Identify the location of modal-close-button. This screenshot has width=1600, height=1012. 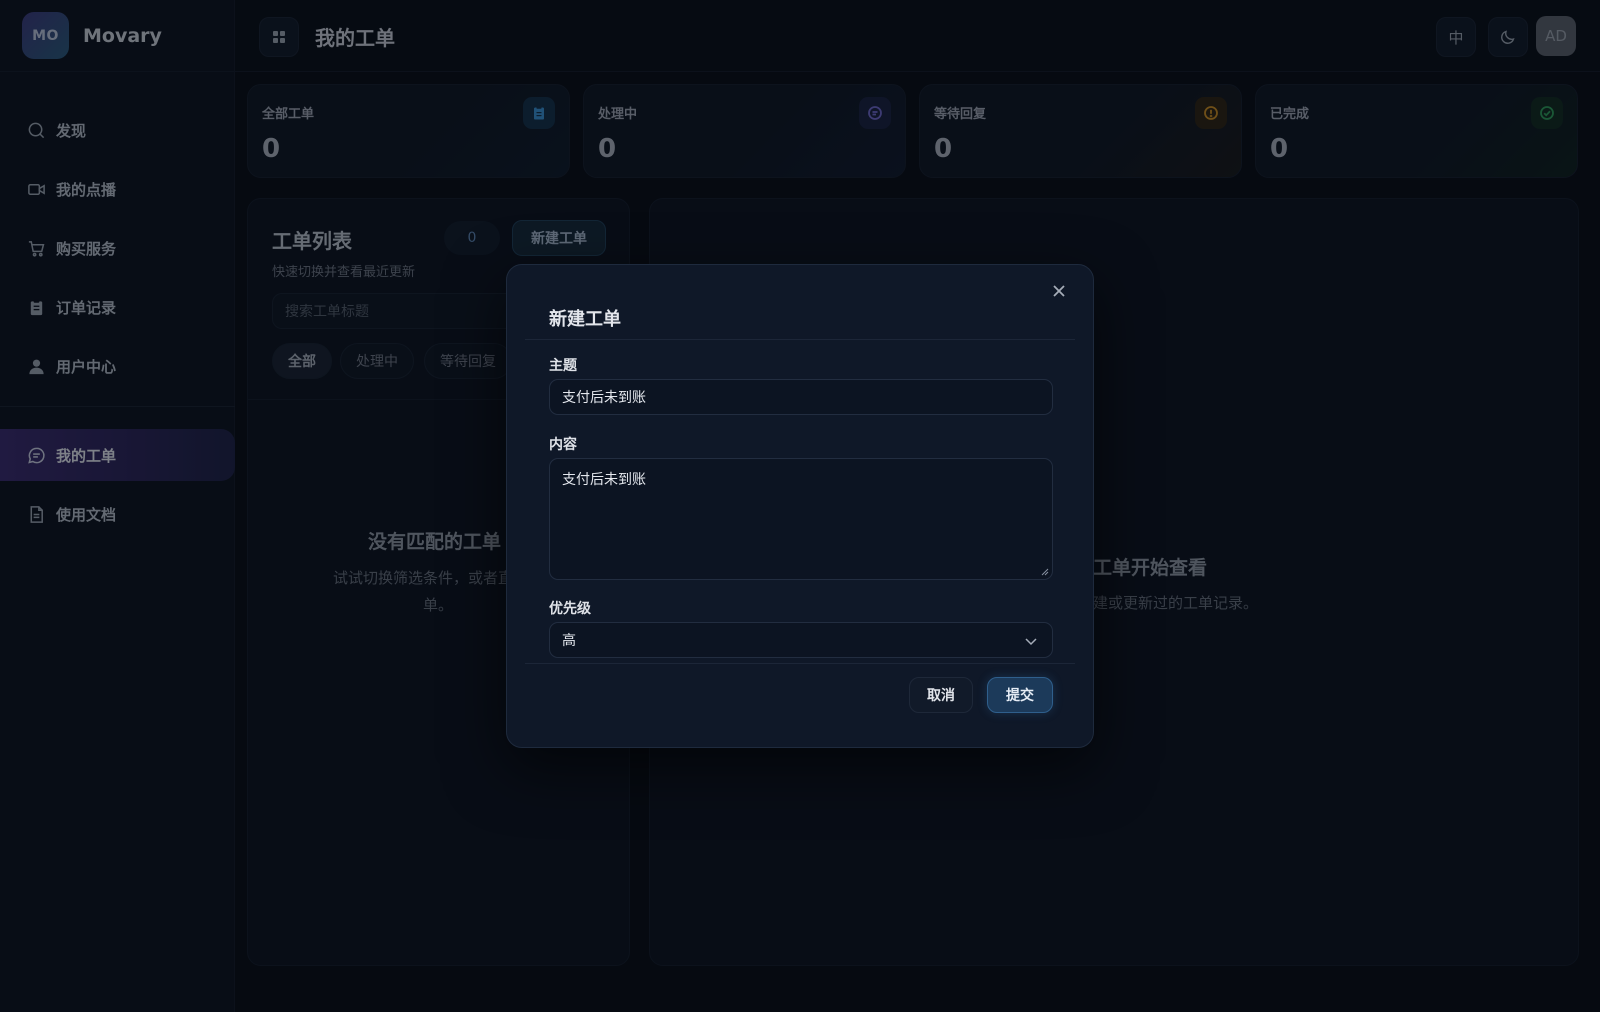
(1059, 291).